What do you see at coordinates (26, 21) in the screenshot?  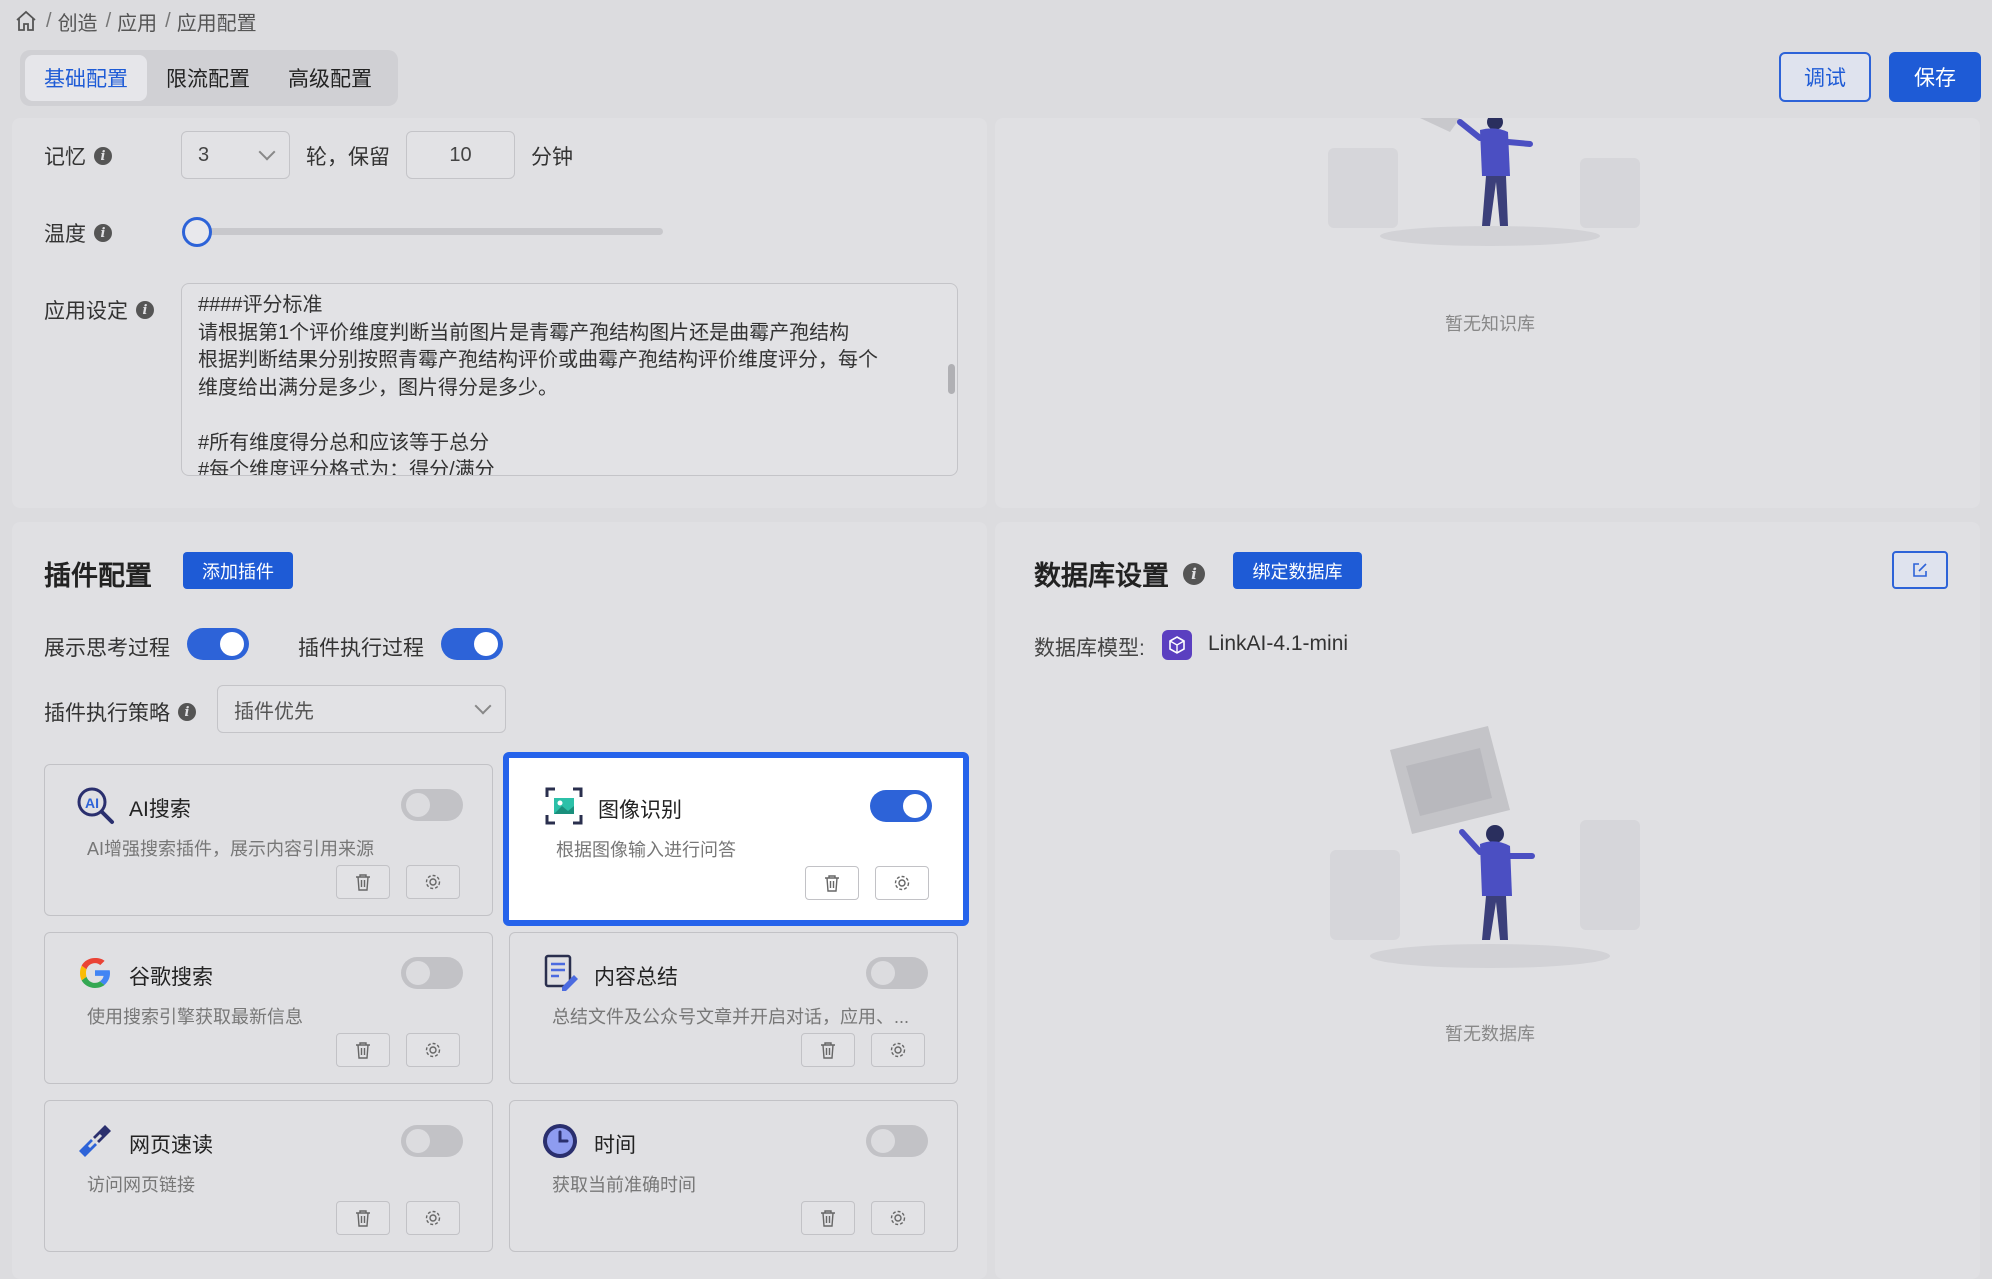 I see `home-icon` at bounding box center [26, 21].